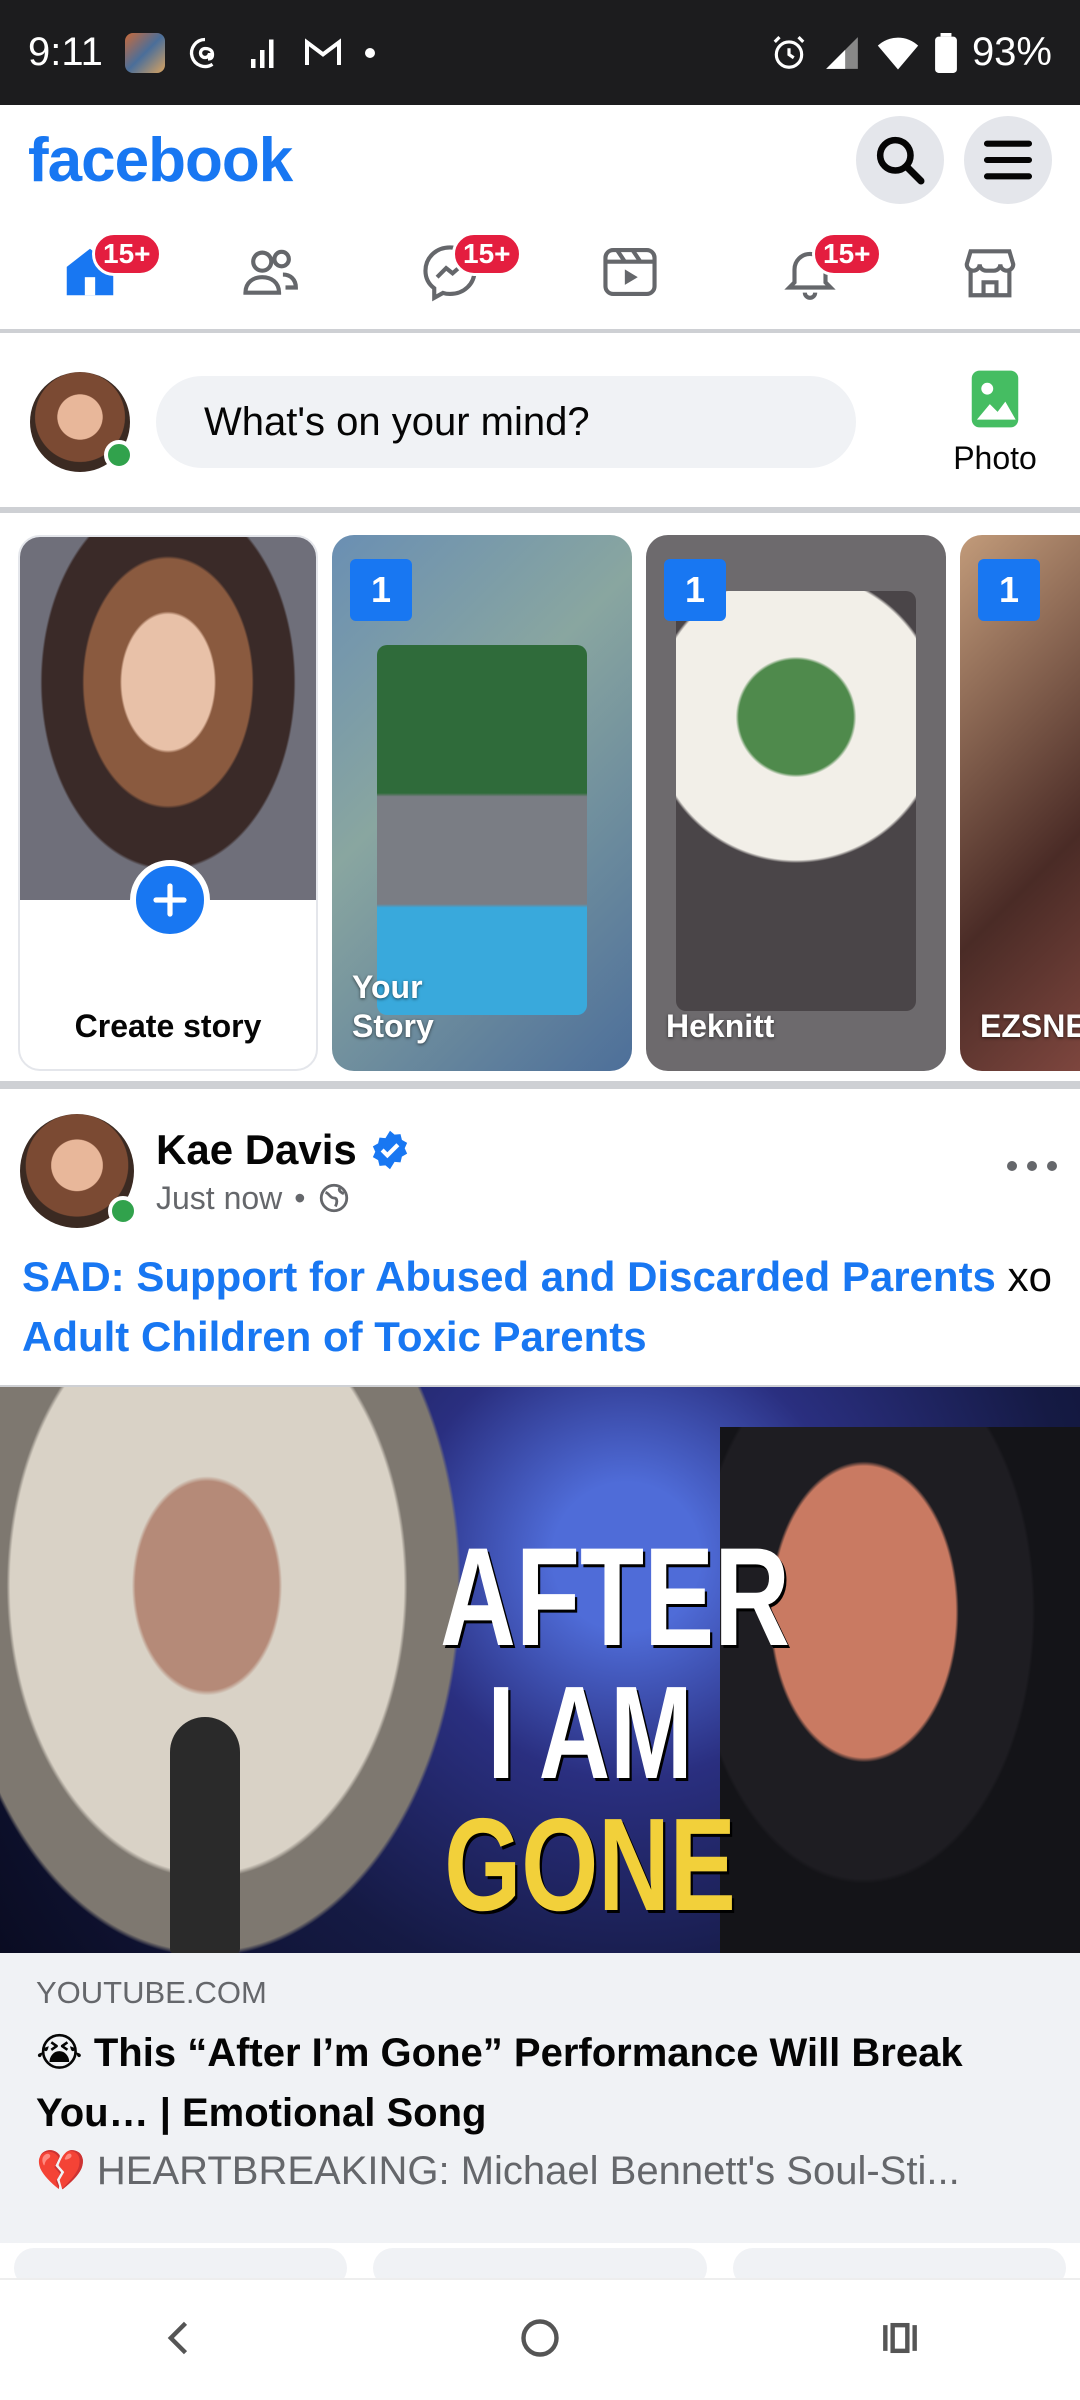  I want to click on signal-small-icon, so click(263, 53).